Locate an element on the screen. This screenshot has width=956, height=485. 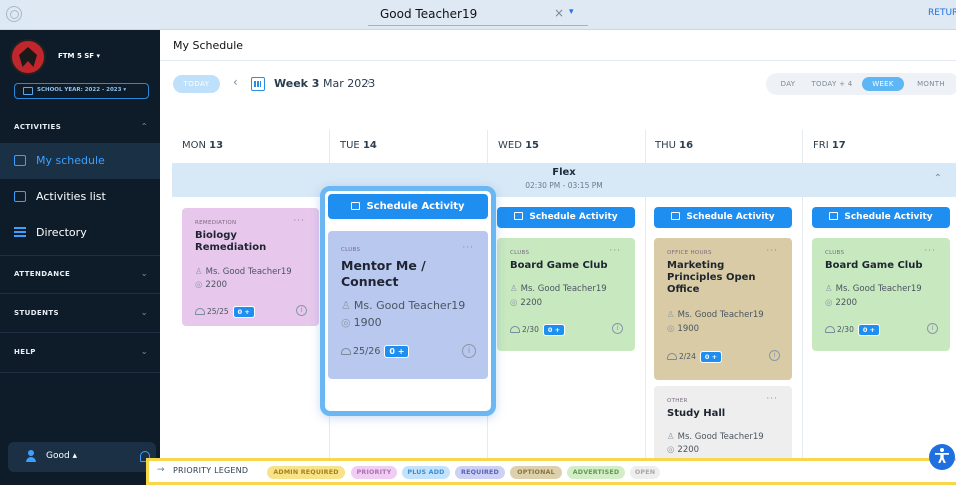
sidebar-item-directory: Directory is located at coordinates (80, 233).